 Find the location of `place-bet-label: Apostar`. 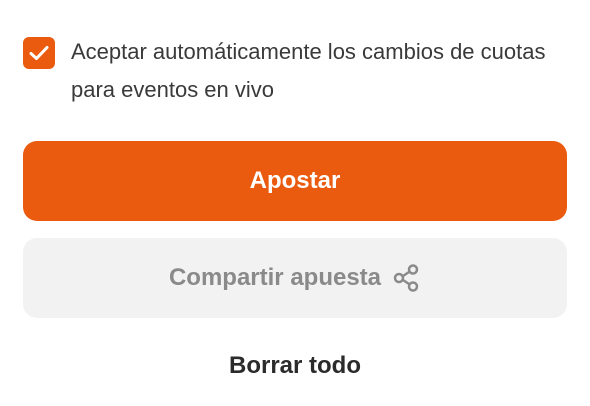

place-bet-label: Apostar is located at coordinates (295, 180).